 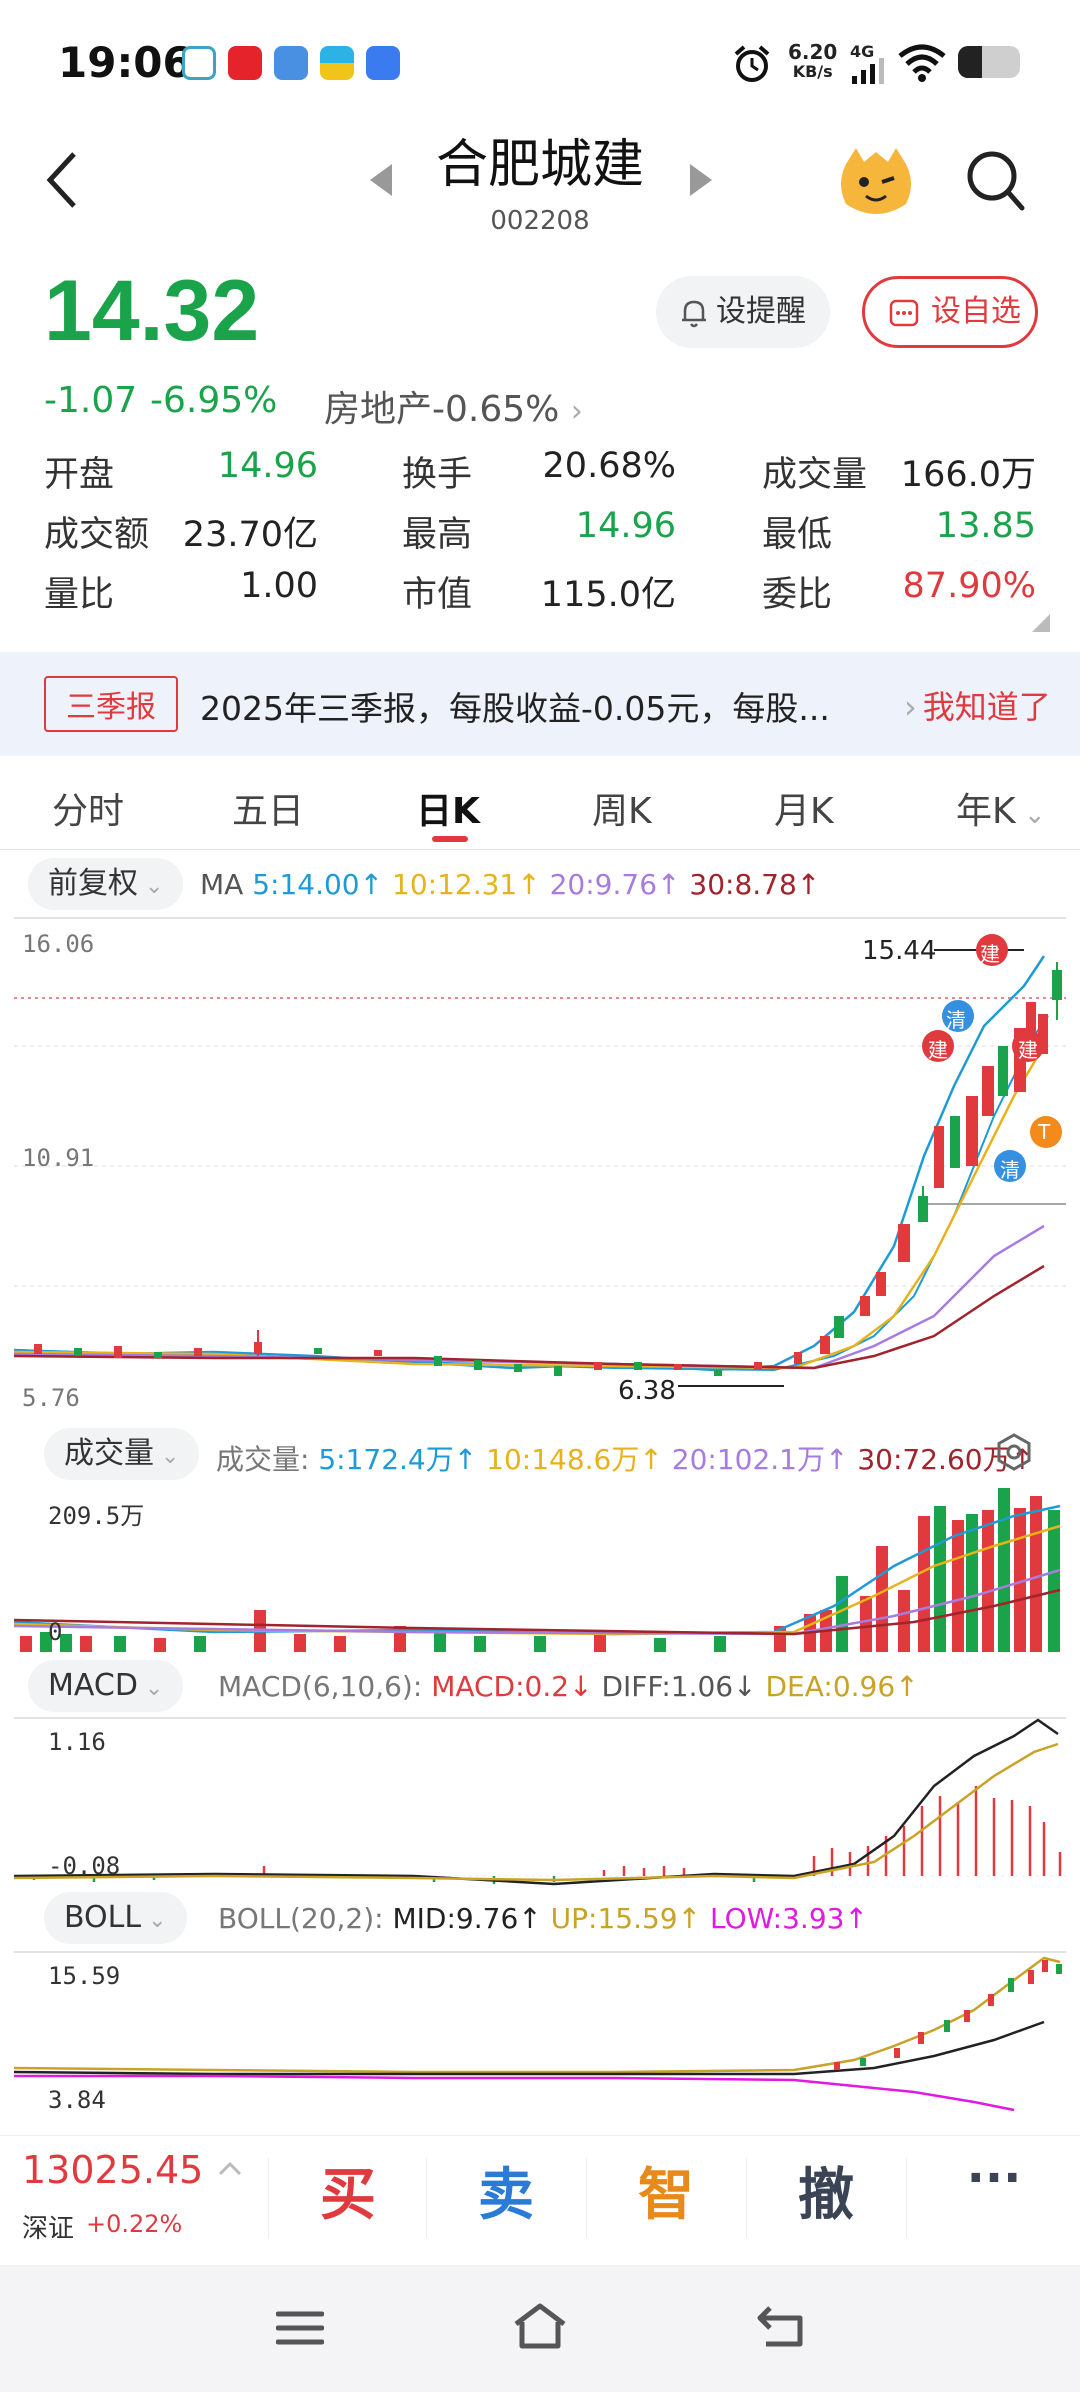 I want to click on tab-monthly-k: 月K, so click(x=804, y=808).